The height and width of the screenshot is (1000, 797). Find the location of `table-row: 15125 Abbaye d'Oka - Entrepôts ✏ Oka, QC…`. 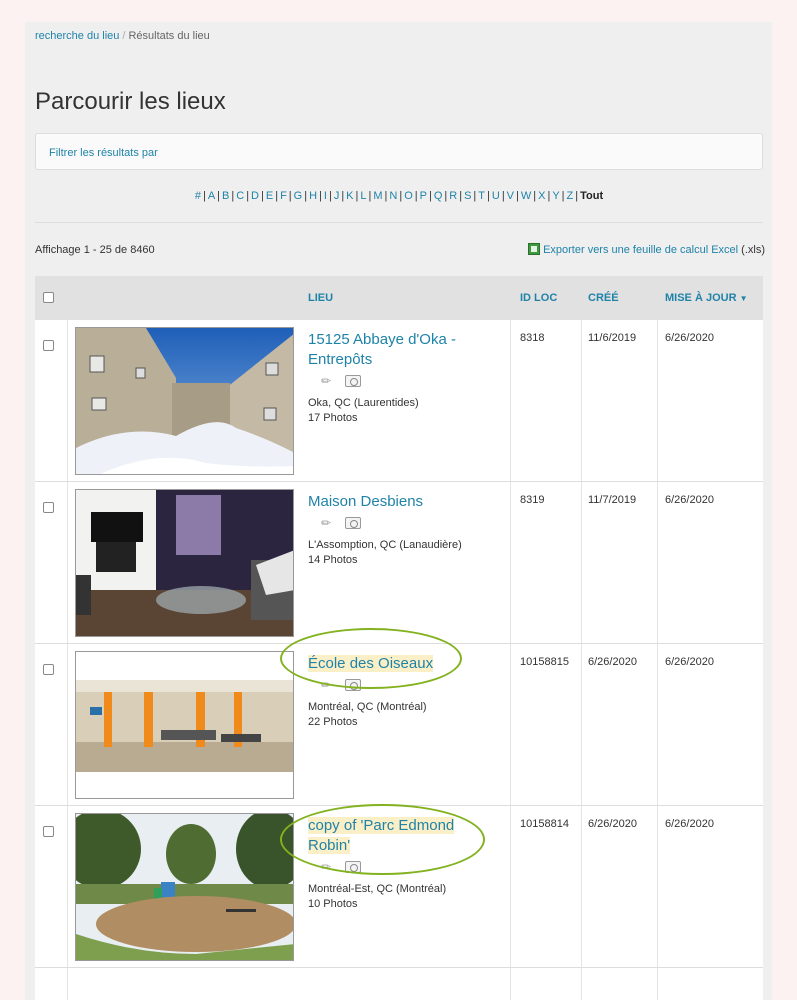

table-row: 15125 Abbaye d'Oka - Entrepôts ✏ Oka, QC… is located at coordinates (399, 401).